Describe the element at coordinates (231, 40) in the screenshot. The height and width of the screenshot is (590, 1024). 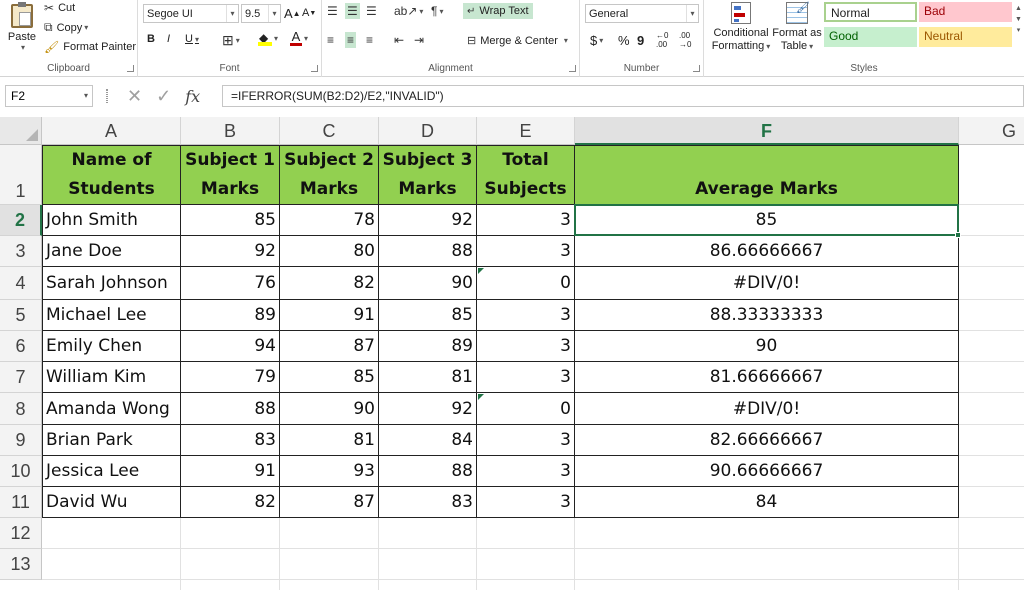
I see `borders-button: ⊞ ▾` at that location.